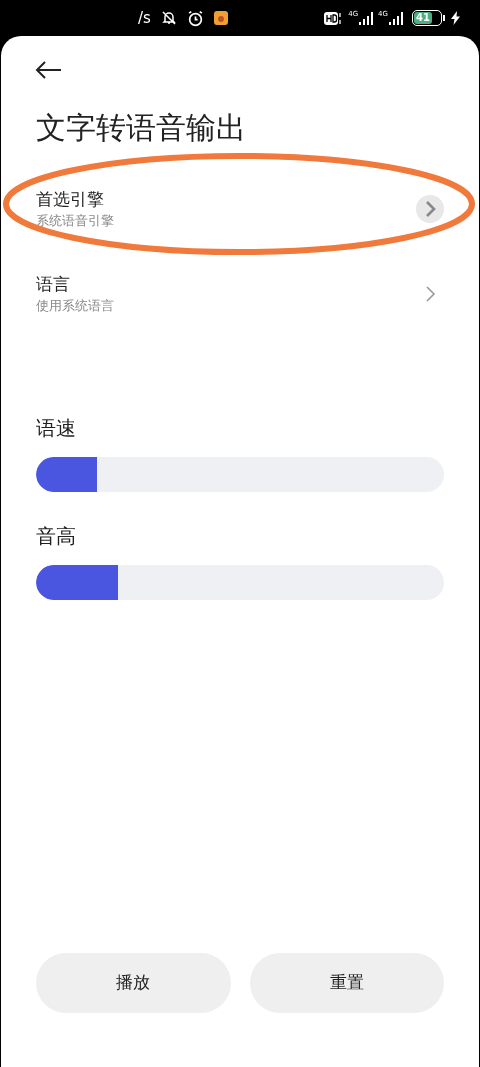 Image resolution: width=480 pixels, height=1067 pixels. Describe the element at coordinates (75, 220) in the screenshot. I see `setting-subtitle: 系统语音引擎` at that location.